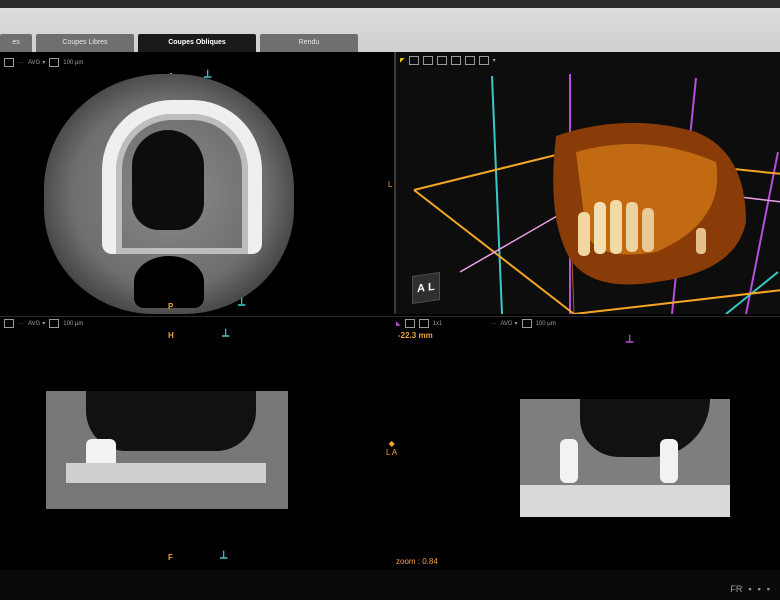 The height and width of the screenshot is (600, 780). Describe the element at coordinates (625, 501) in the screenshot. I see `mandible-section` at that location.